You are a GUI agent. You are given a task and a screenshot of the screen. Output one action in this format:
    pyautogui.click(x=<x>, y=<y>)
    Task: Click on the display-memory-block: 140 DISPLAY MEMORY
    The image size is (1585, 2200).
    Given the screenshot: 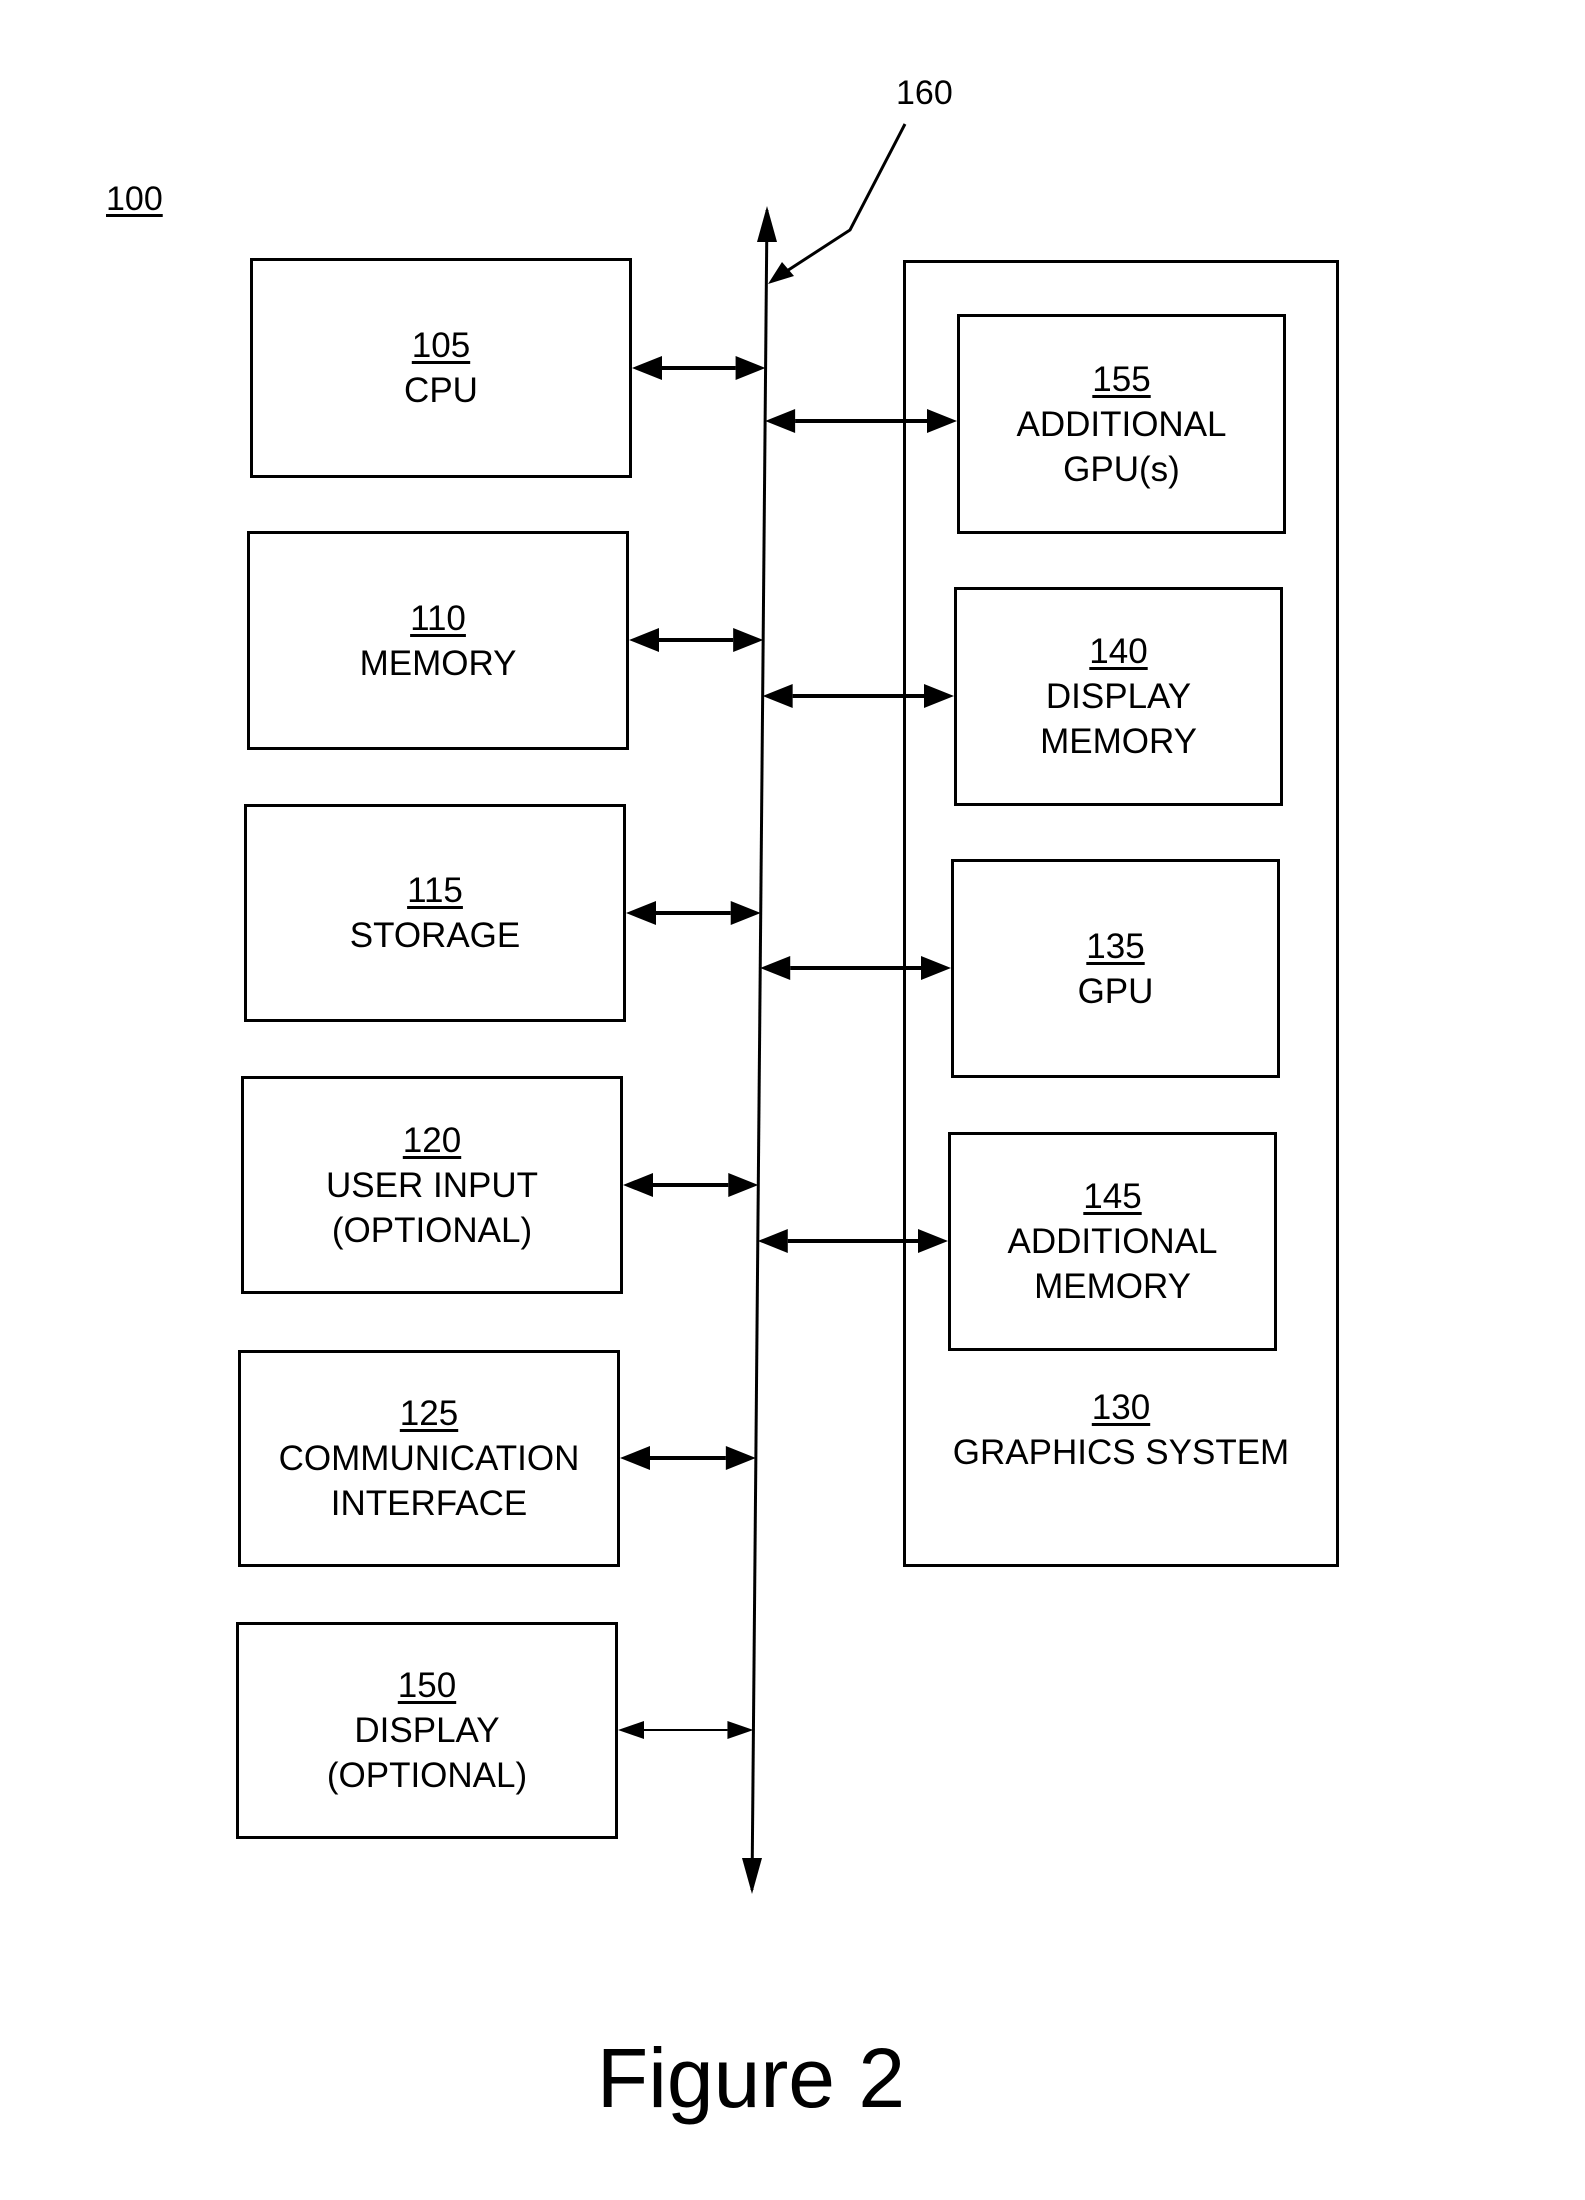 What is the action you would take?
    pyautogui.click(x=1118, y=696)
    